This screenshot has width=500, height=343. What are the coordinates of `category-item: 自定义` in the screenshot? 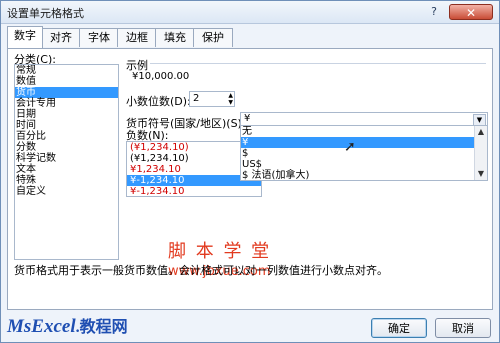 It's located at (66, 191).